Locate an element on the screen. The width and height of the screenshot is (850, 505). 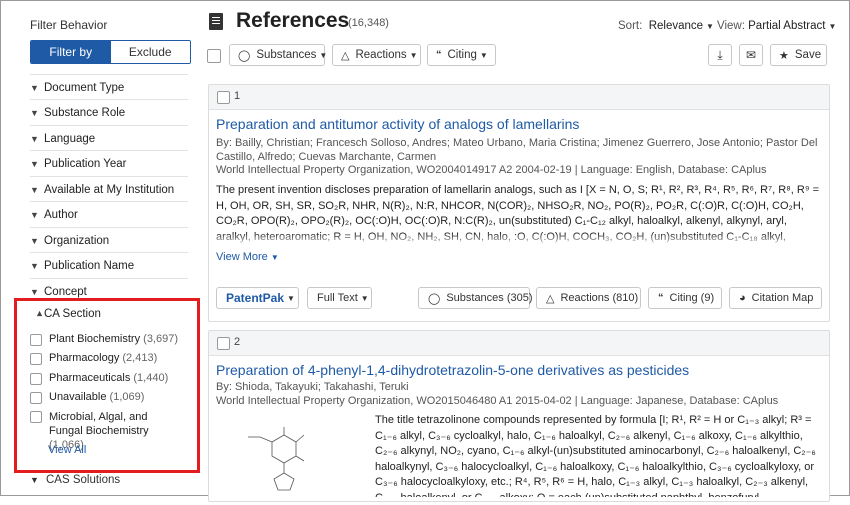
result-number: 1 is located at coordinates (237, 96).